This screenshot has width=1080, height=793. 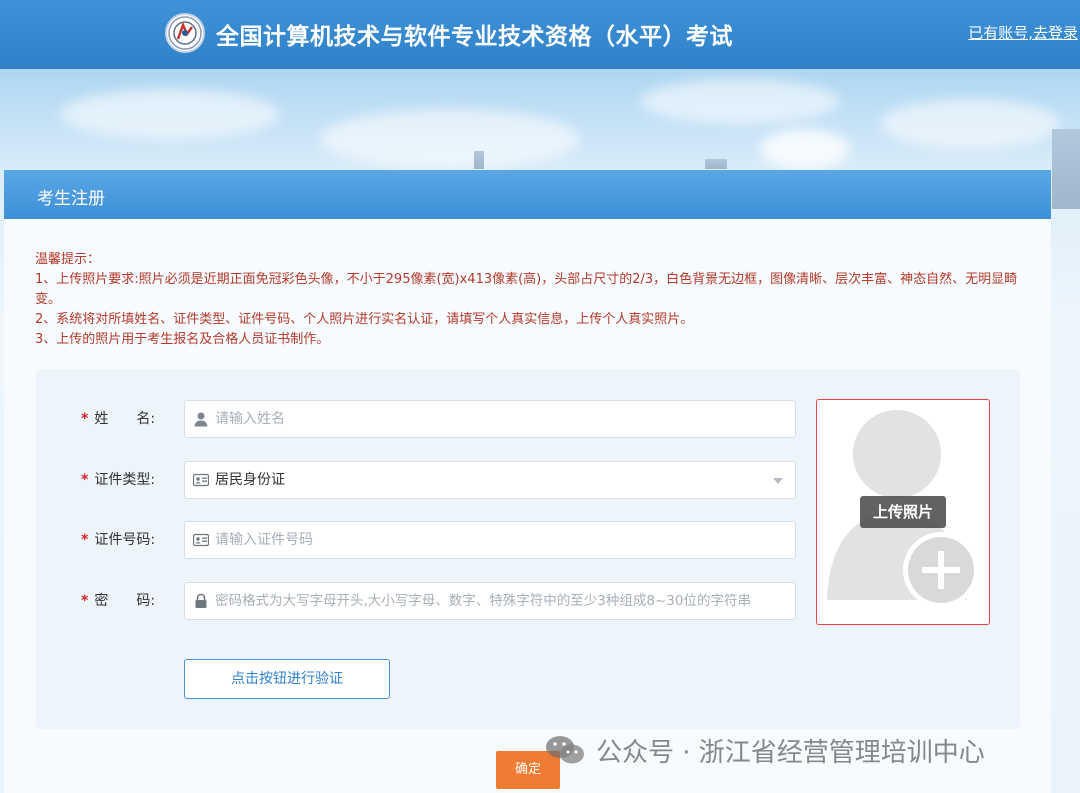 I want to click on id-number-placeholder: 请输入证件号码, so click(x=264, y=540).